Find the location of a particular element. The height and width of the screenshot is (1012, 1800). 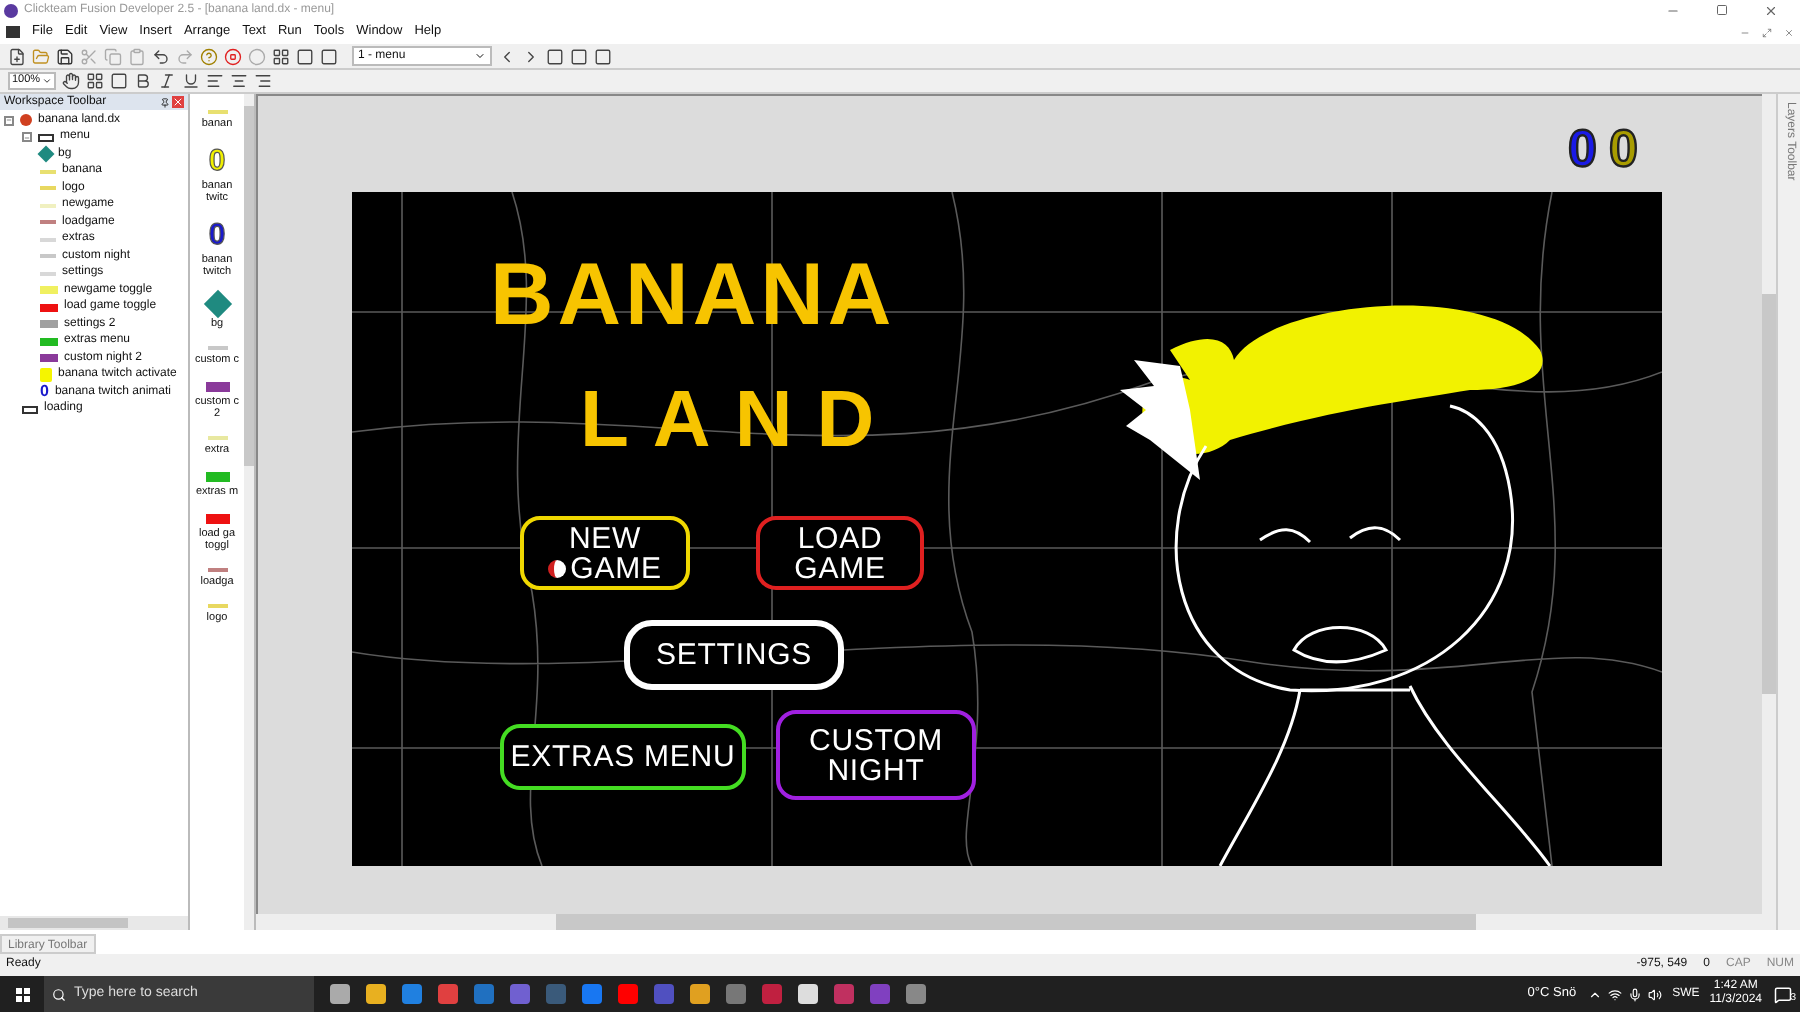

previous-icon is located at coordinates (507, 56).